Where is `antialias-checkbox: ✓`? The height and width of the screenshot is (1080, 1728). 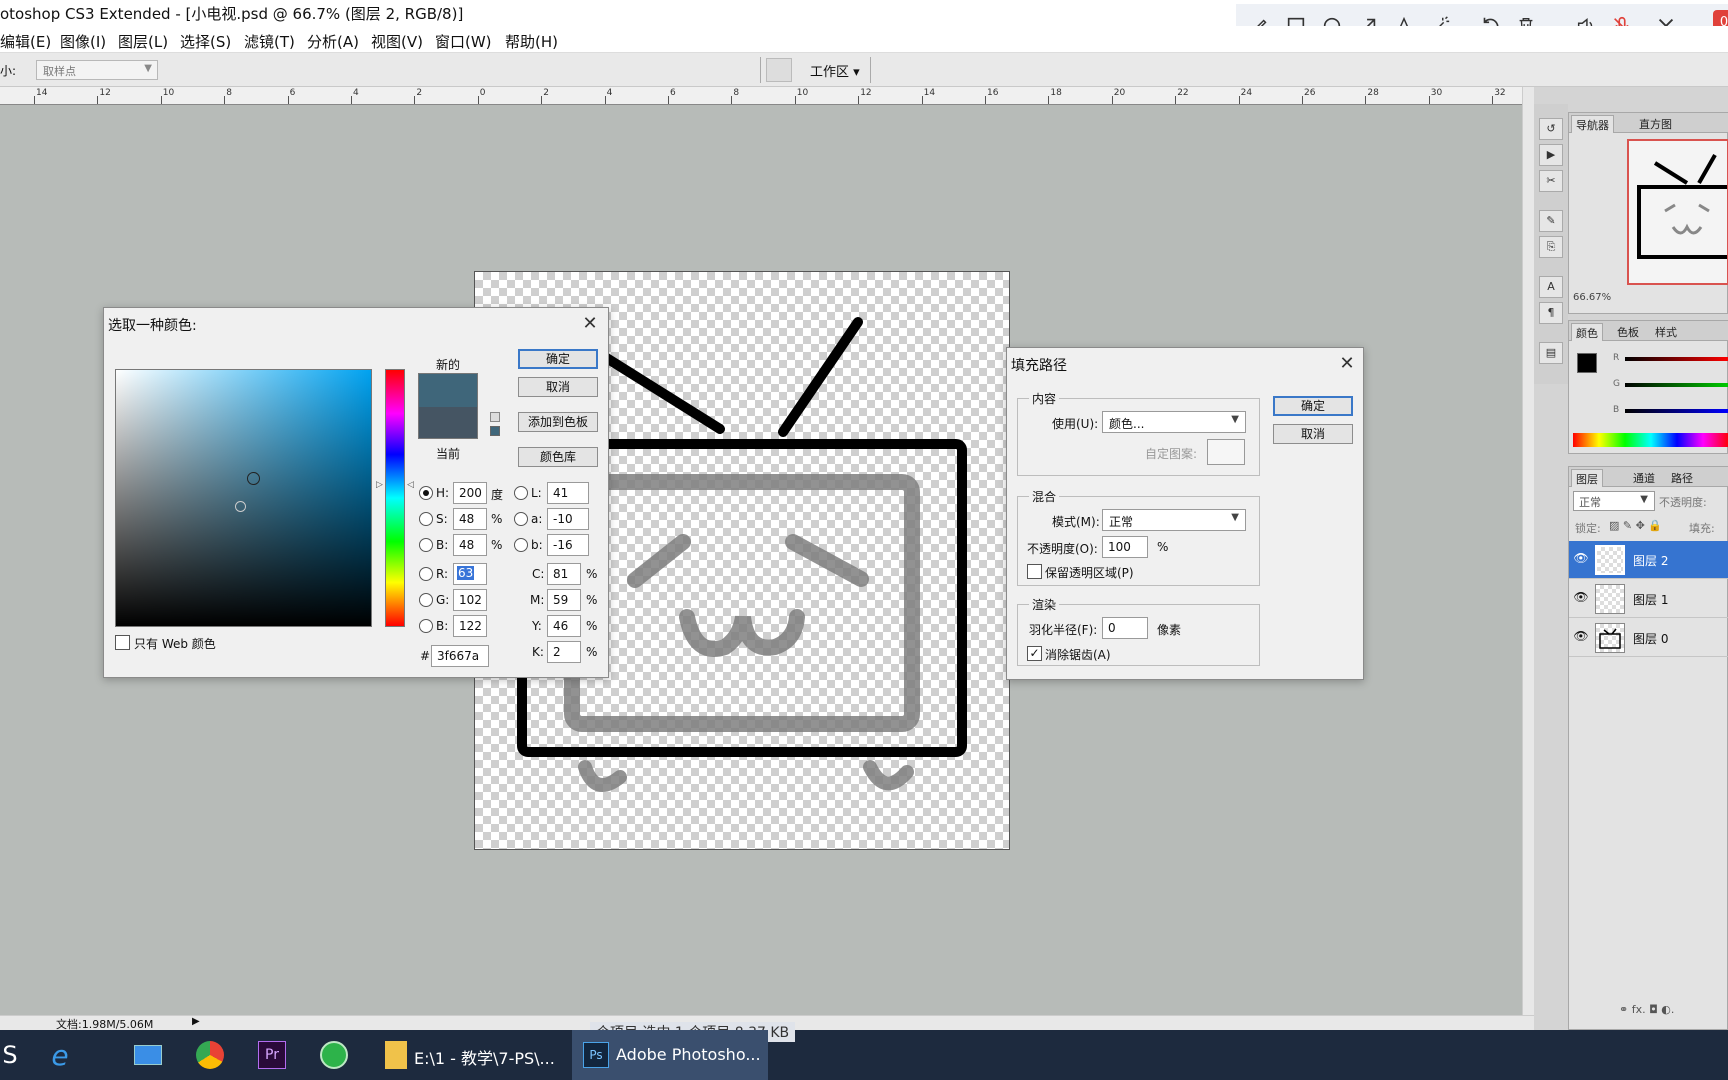 antialias-checkbox: ✓ is located at coordinates (1034, 653).